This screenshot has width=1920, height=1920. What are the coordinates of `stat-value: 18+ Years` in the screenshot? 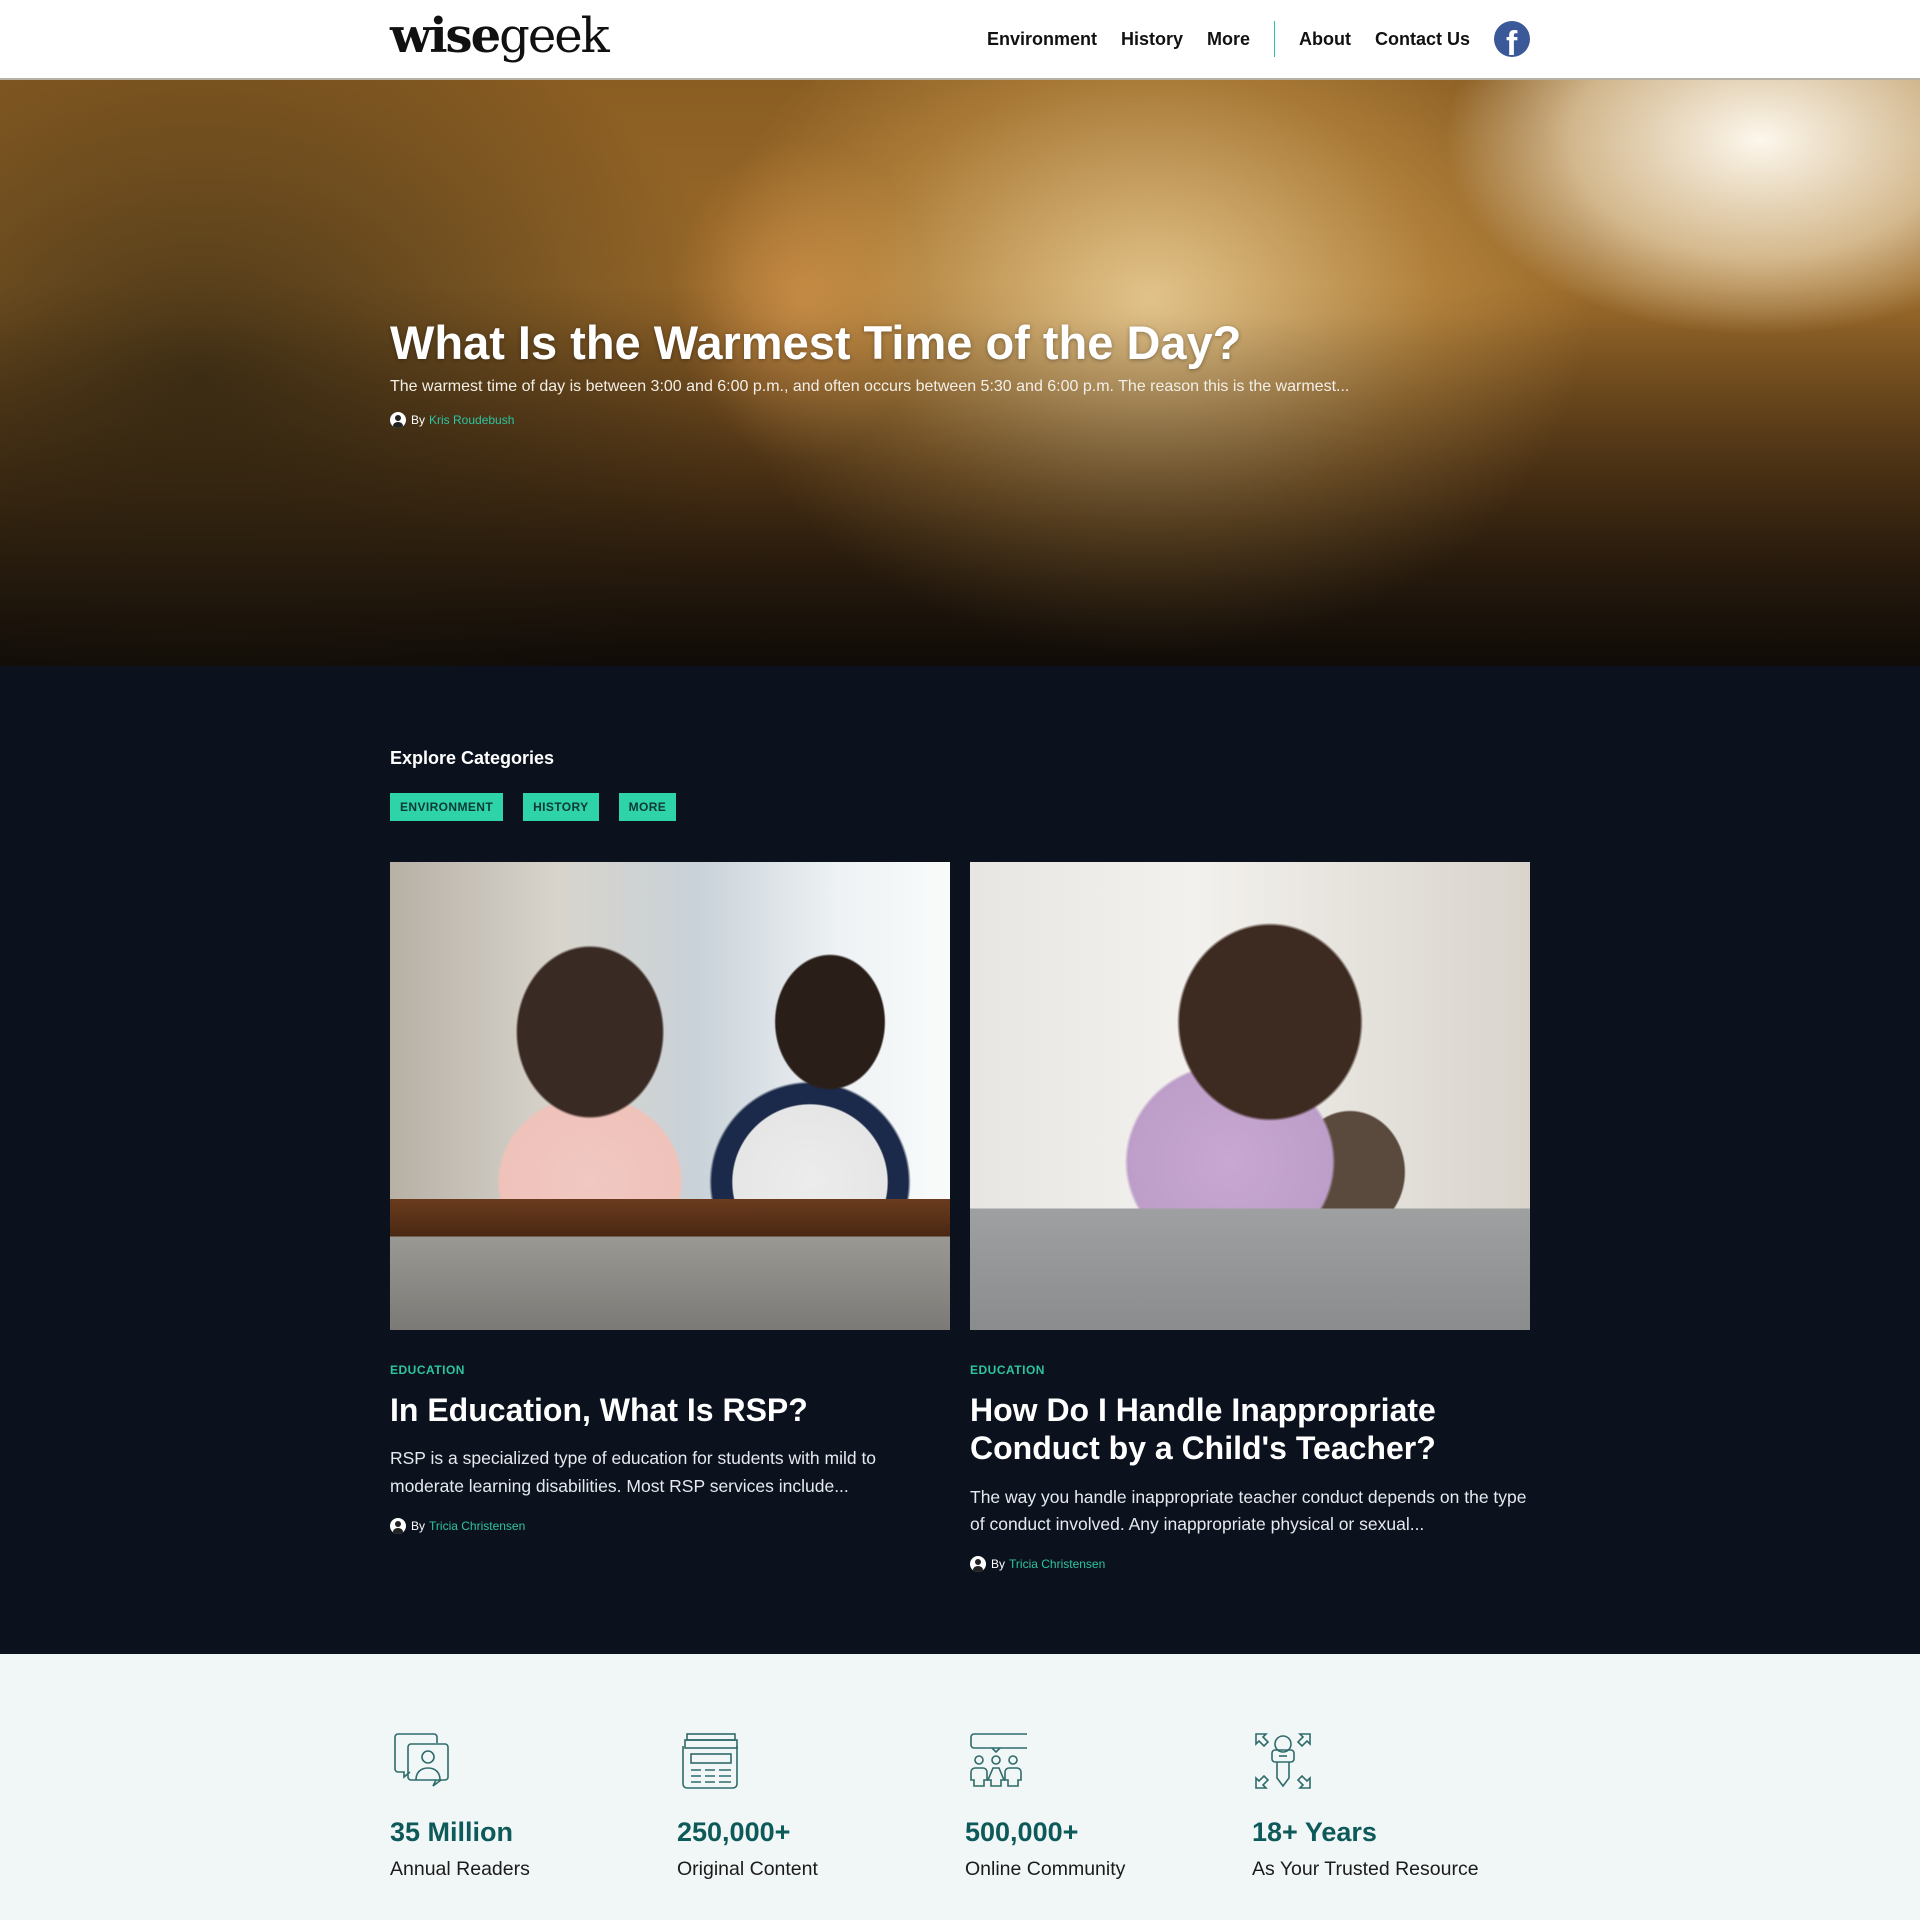 It's located at (1314, 1832).